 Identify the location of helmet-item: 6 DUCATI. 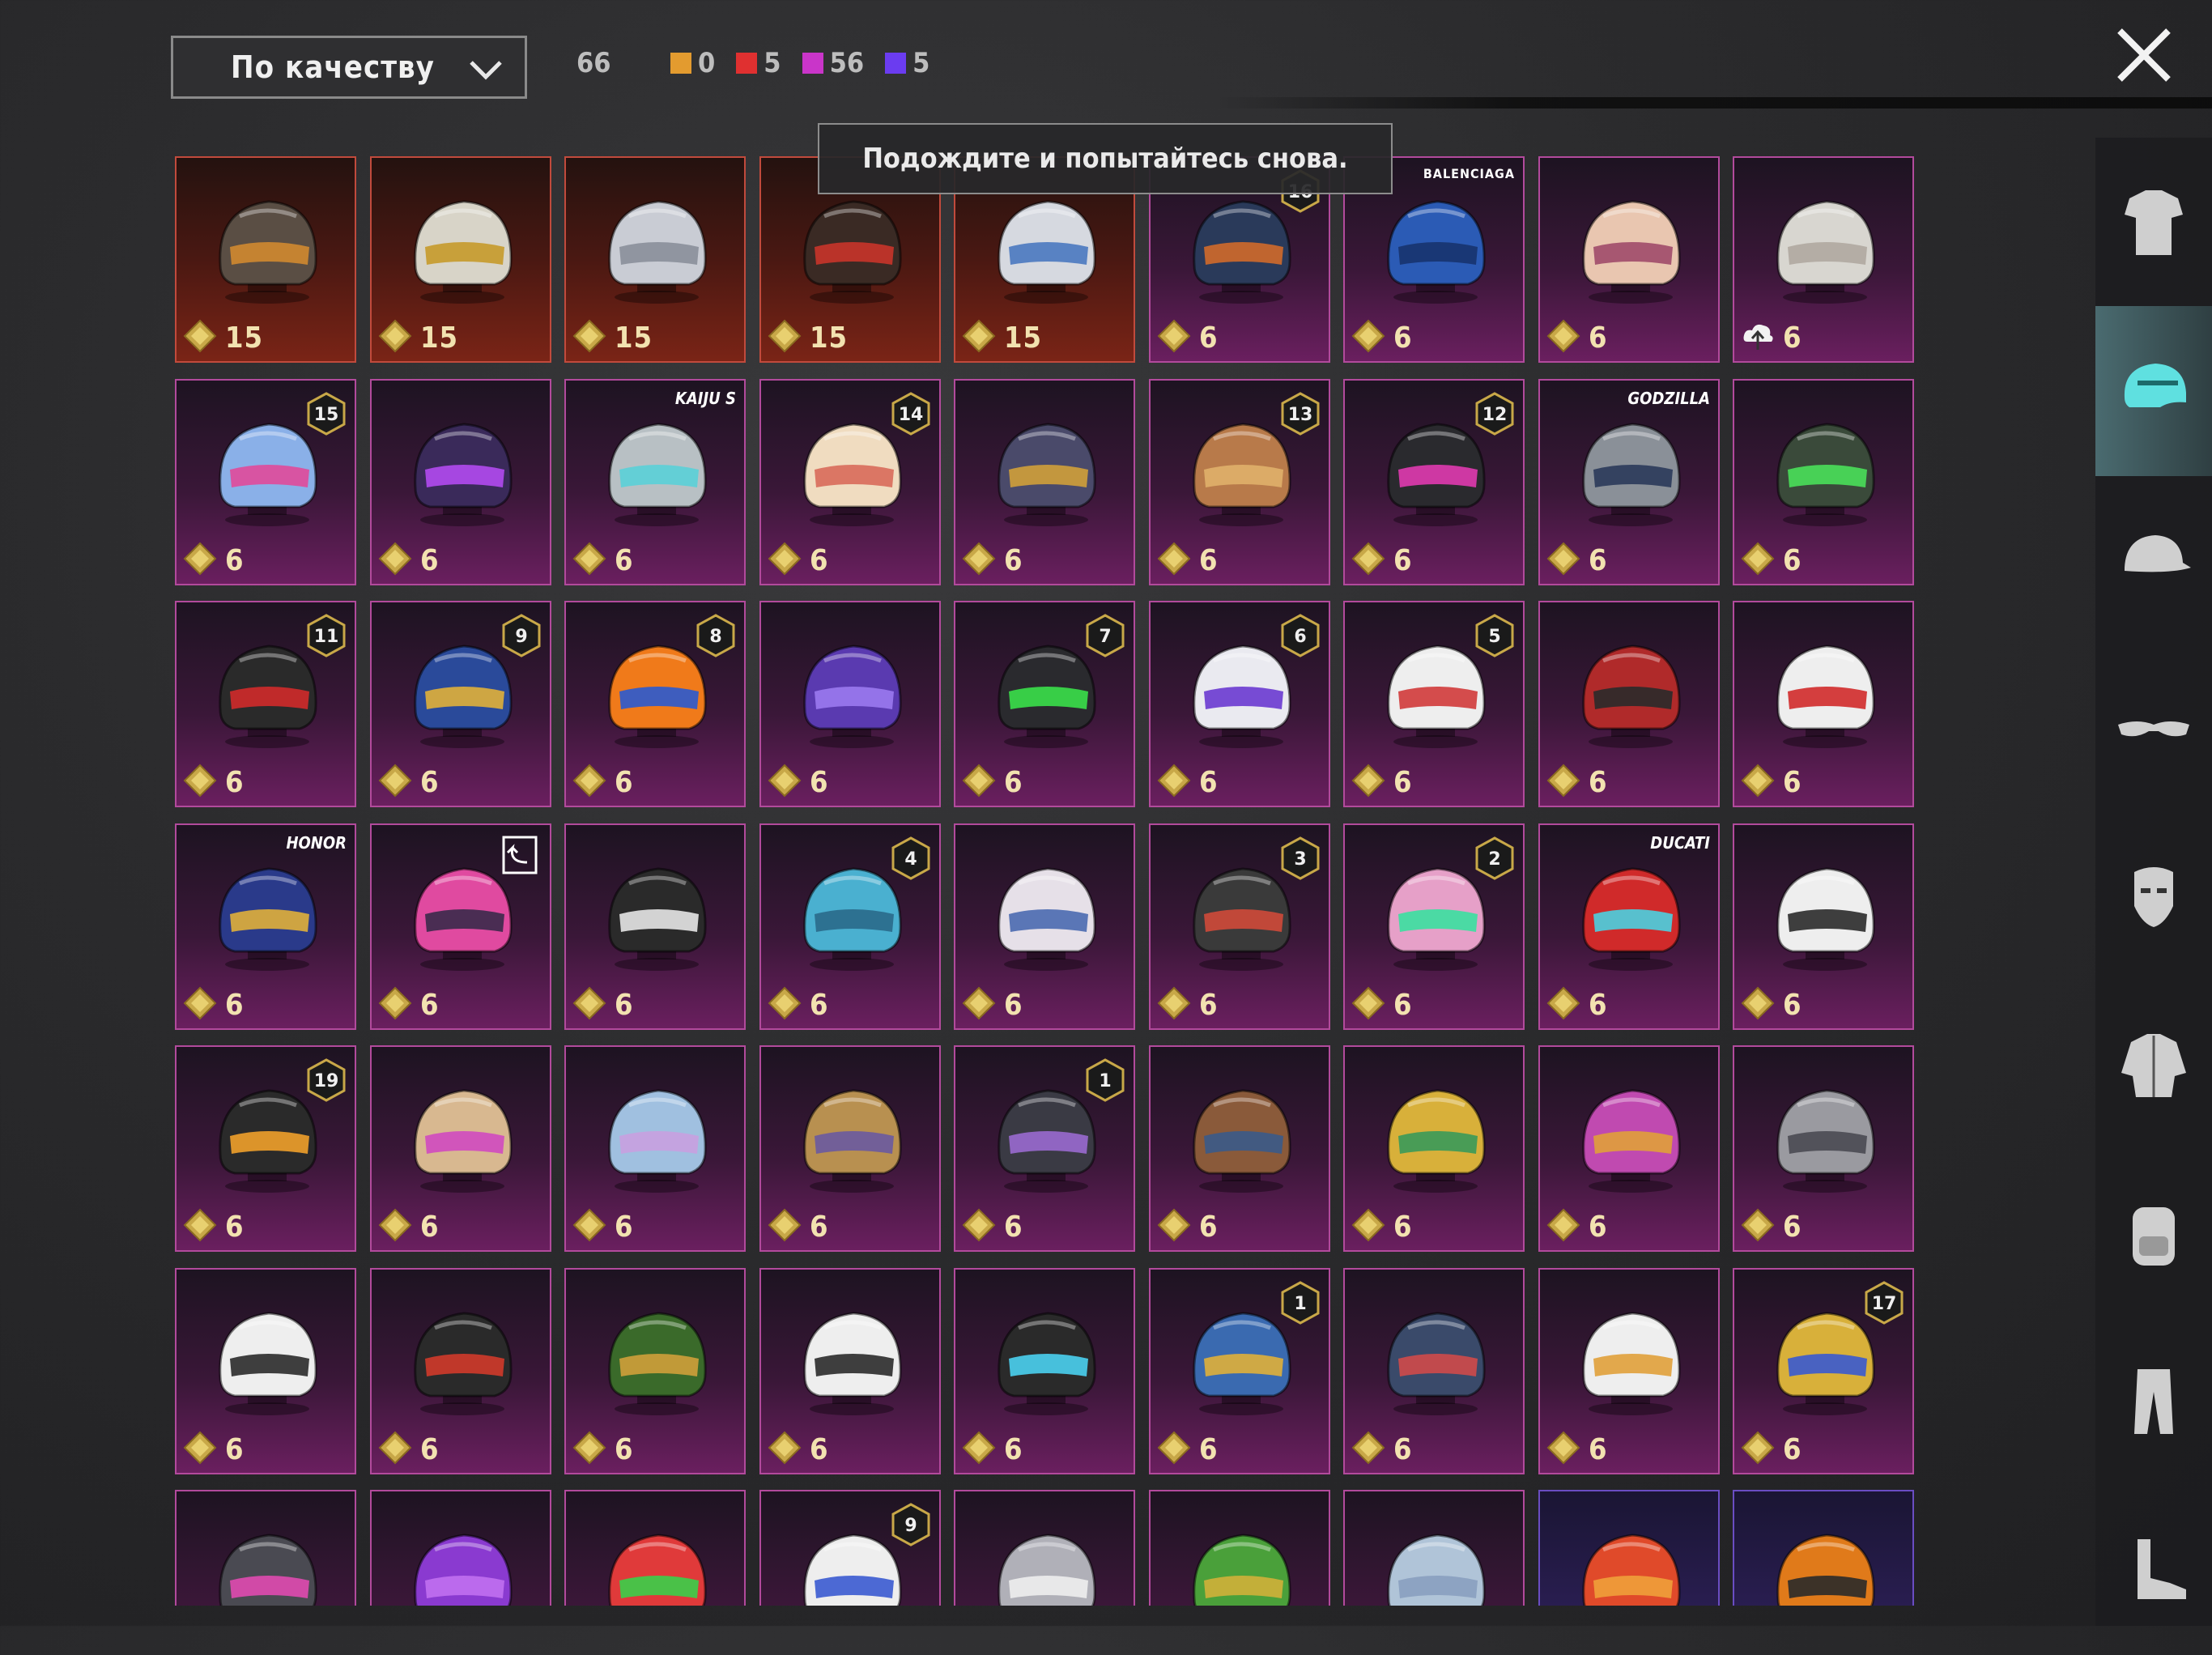
(1629, 926).